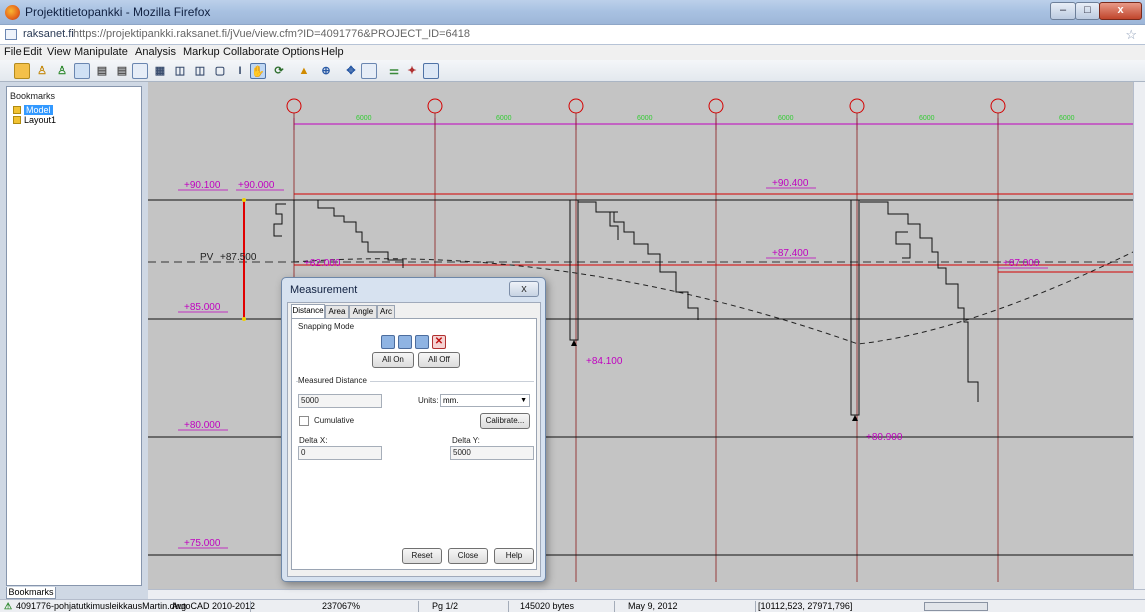  What do you see at coordinates (439, 342) in the screenshot?
I see `snap-off-icon: ✕` at bounding box center [439, 342].